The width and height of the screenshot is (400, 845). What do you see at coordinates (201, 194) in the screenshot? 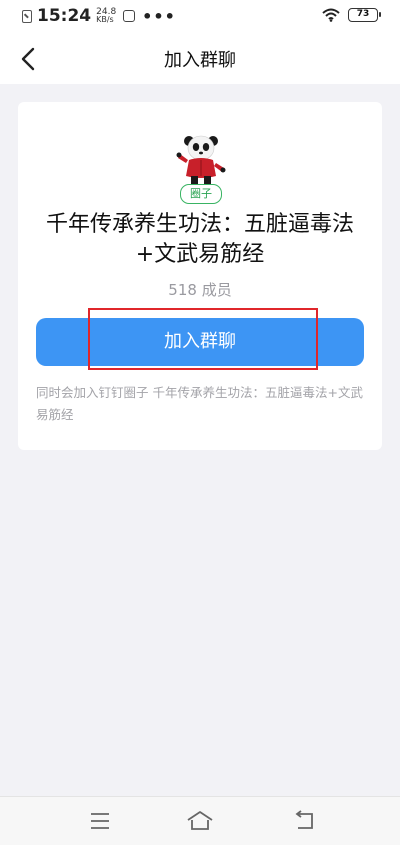
I see `circle-badge: 圈子` at bounding box center [201, 194].